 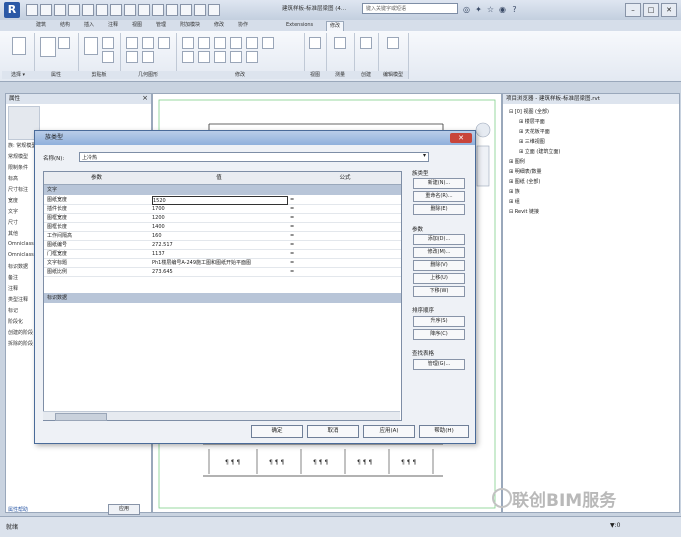 What do you see at coordinates (18, 167) in the screenshot?
I see `property-row: 限制条件` at bounding box center [18, 167].